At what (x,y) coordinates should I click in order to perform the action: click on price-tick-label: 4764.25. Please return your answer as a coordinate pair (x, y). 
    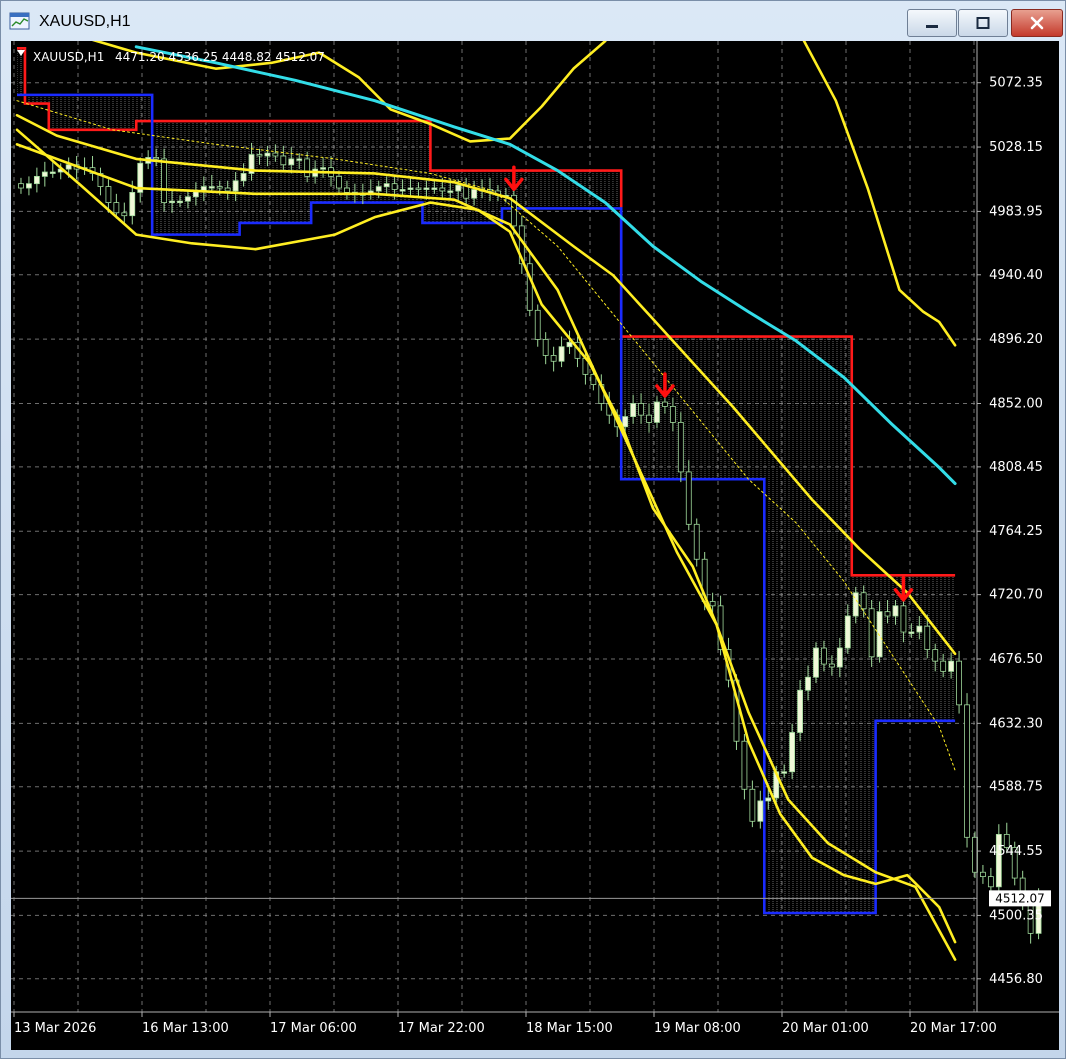
    Looking at the image, I should click on (1016, 531).